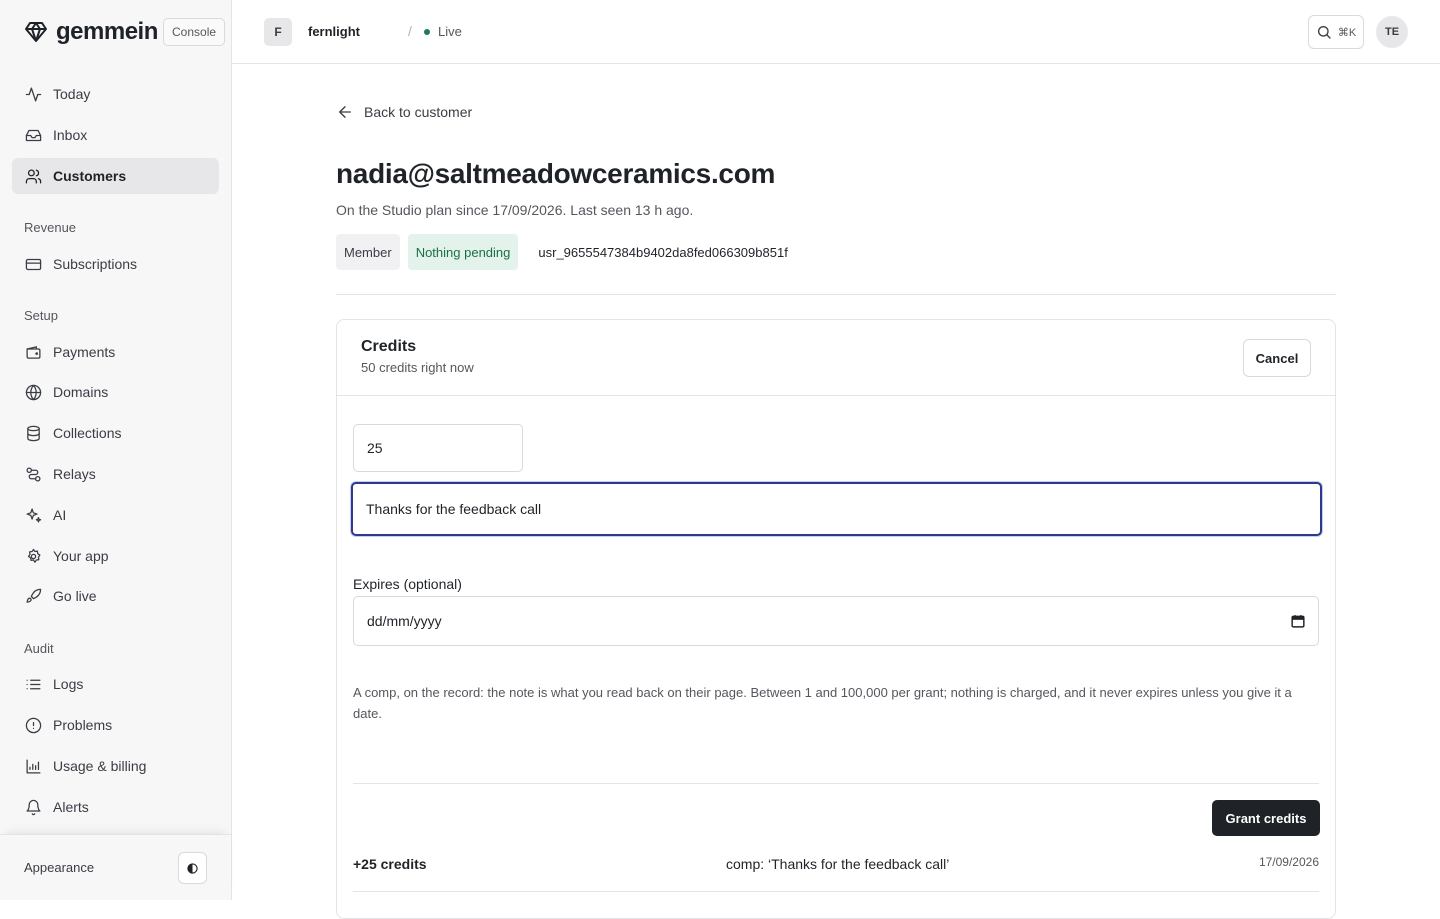 Image resolution: width=1440 pixels, height=919 pixels. I want to click on environment-label: Live, so click(450, 31).